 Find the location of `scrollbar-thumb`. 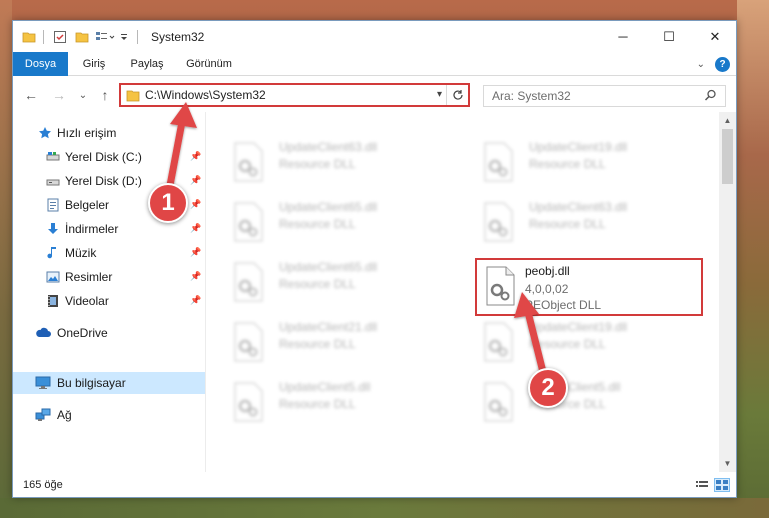

scrollbar-thumb is located at coordinates (727, 156).